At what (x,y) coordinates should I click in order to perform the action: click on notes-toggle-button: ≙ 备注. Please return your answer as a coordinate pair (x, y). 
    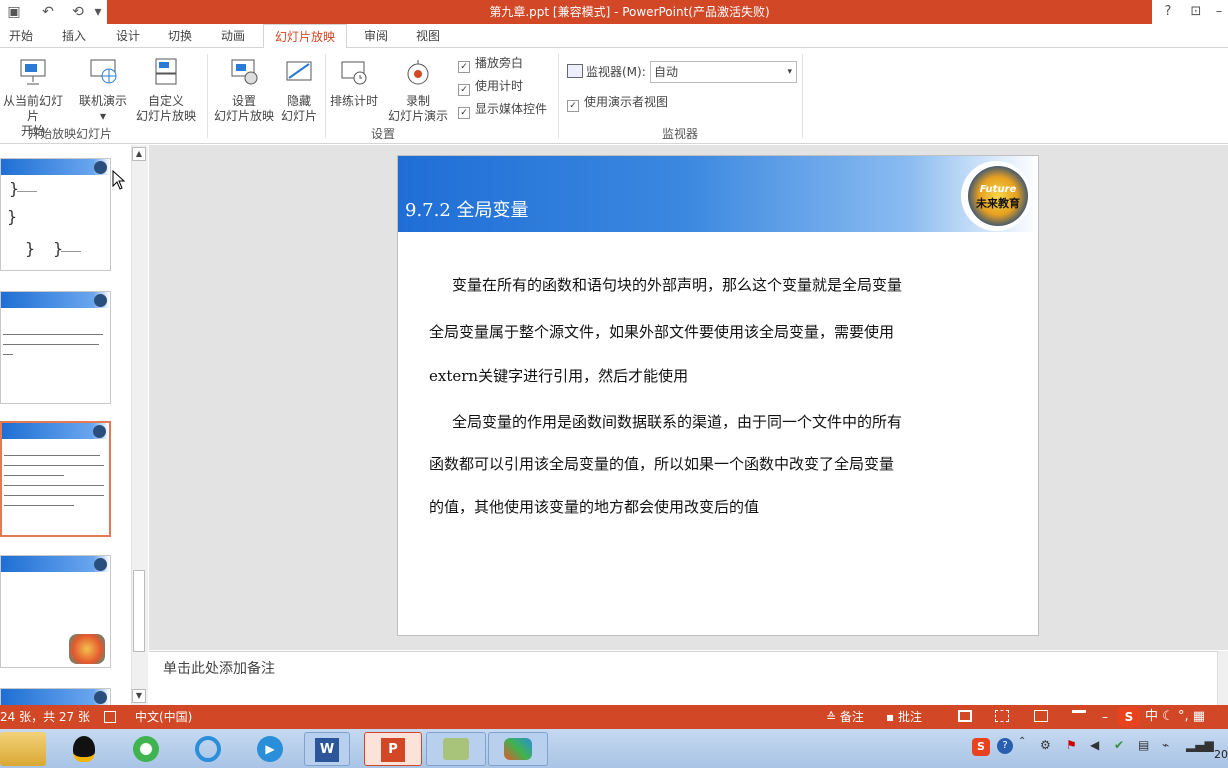
    Looking at the image, I should click on (845, 717).